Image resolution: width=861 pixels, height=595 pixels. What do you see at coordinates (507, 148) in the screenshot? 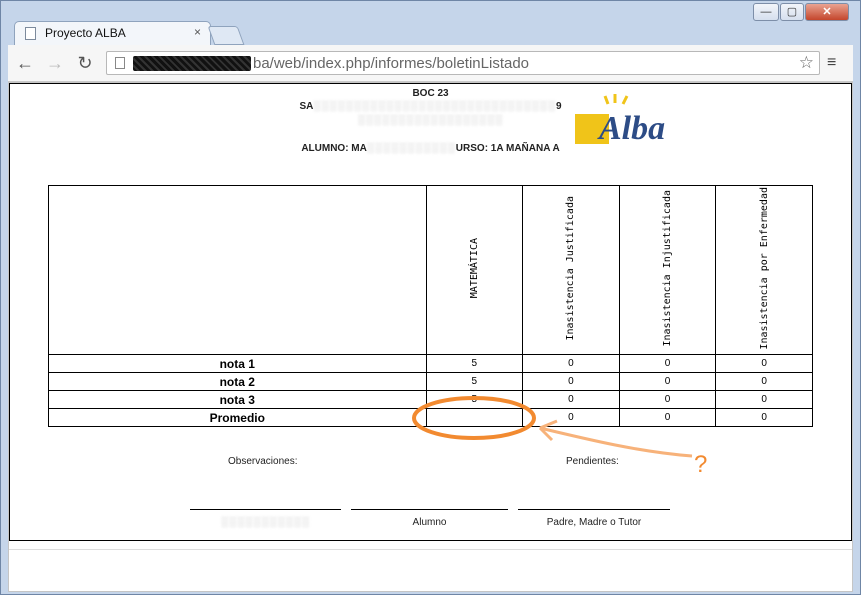
I see `course-label: URSO: 1A MAÑANA A` at bounding box center [507, 148].